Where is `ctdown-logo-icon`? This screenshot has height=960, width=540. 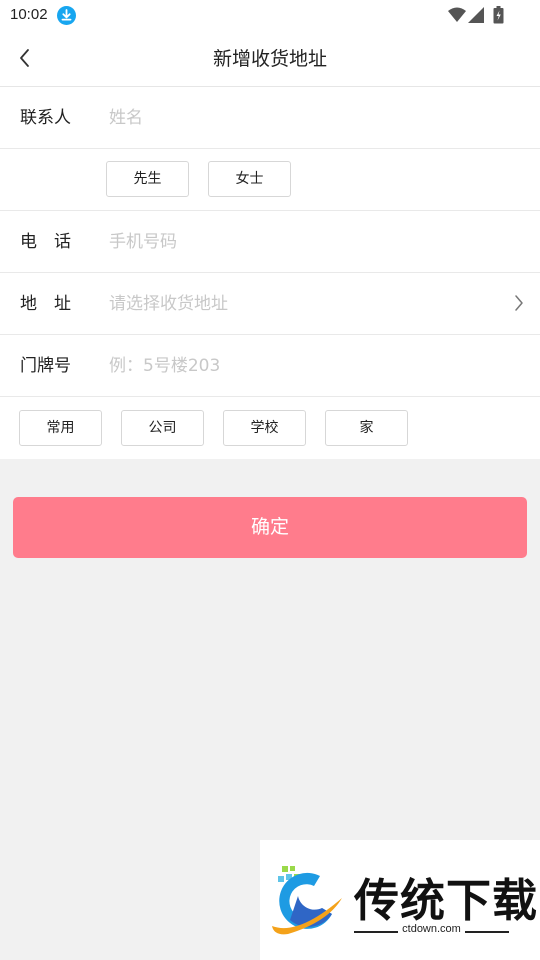
ctdown-logo-icon is located at coordinates (307, 904).